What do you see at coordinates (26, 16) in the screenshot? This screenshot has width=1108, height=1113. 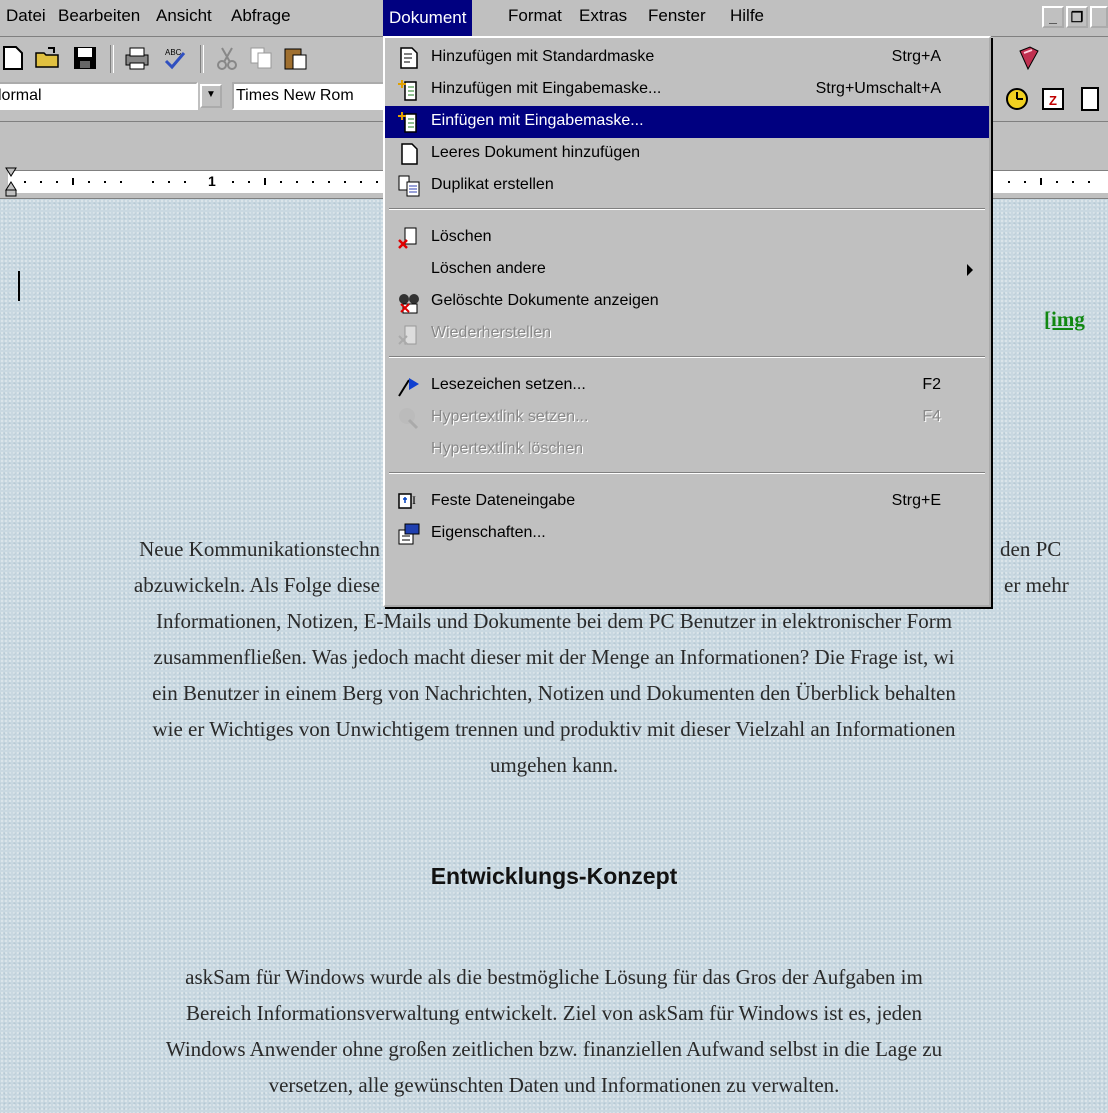 I see `menu-datei: Datei` at bounding box center [26, 16].